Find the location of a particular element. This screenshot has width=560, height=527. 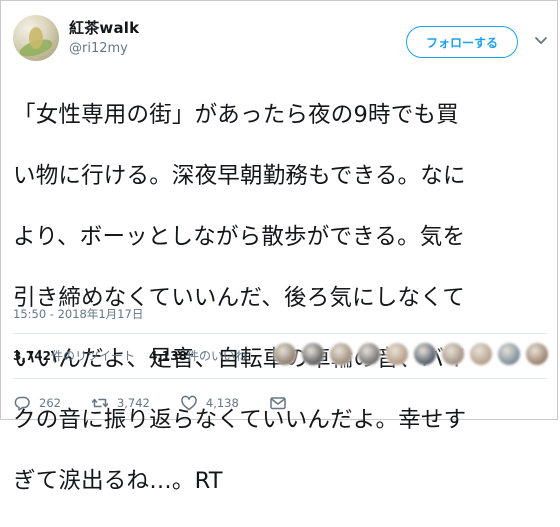

retweet-stat-label: 件のリツイート is located at coordinates (92, 356).